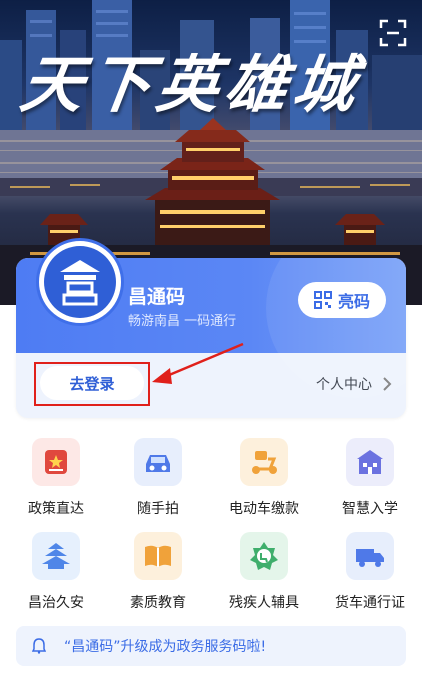 Image resolution: width=422 pixels, height=675 pixels. What do you see at coordinates (165, 647) in the screenshot?
I see `notice-text: “昌通码”升级成为政务服务码啦!` at bounding box center [165, 647].